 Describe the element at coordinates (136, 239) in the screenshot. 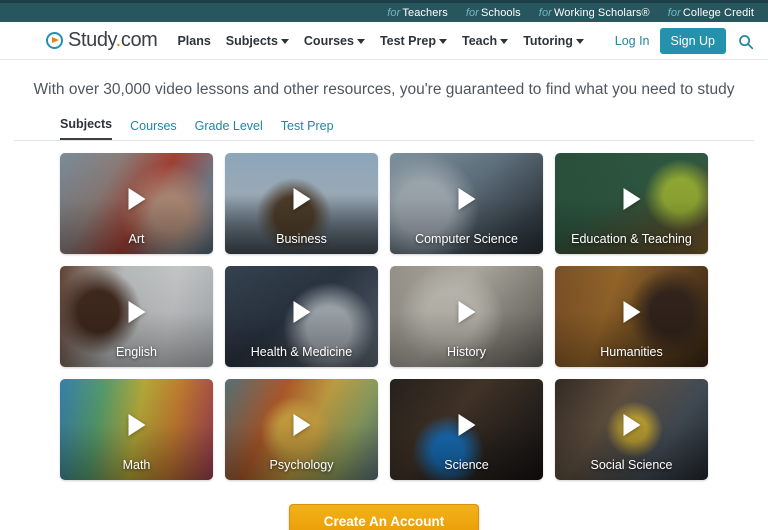

I see `card-label: Art` at that location.